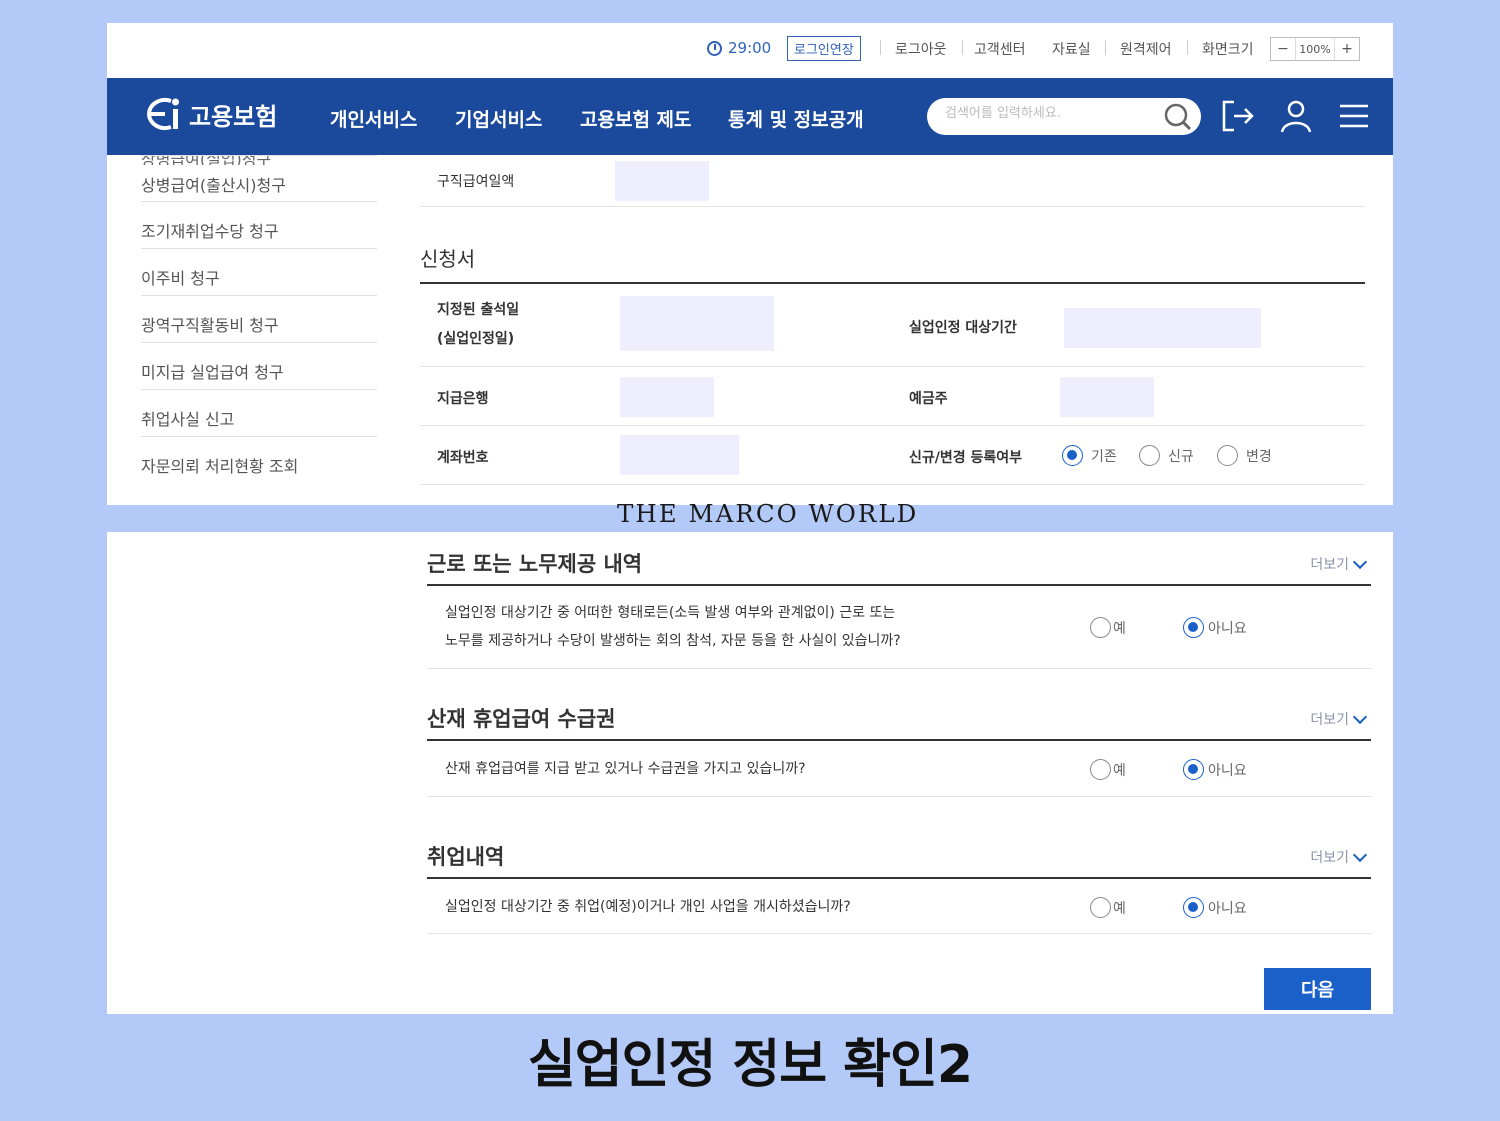  I want to click on question-row: 산재 휴업급여를 지급 받고 있거나 수급권을 가지고 있습니까? 예 아니요, so click(899, 769).